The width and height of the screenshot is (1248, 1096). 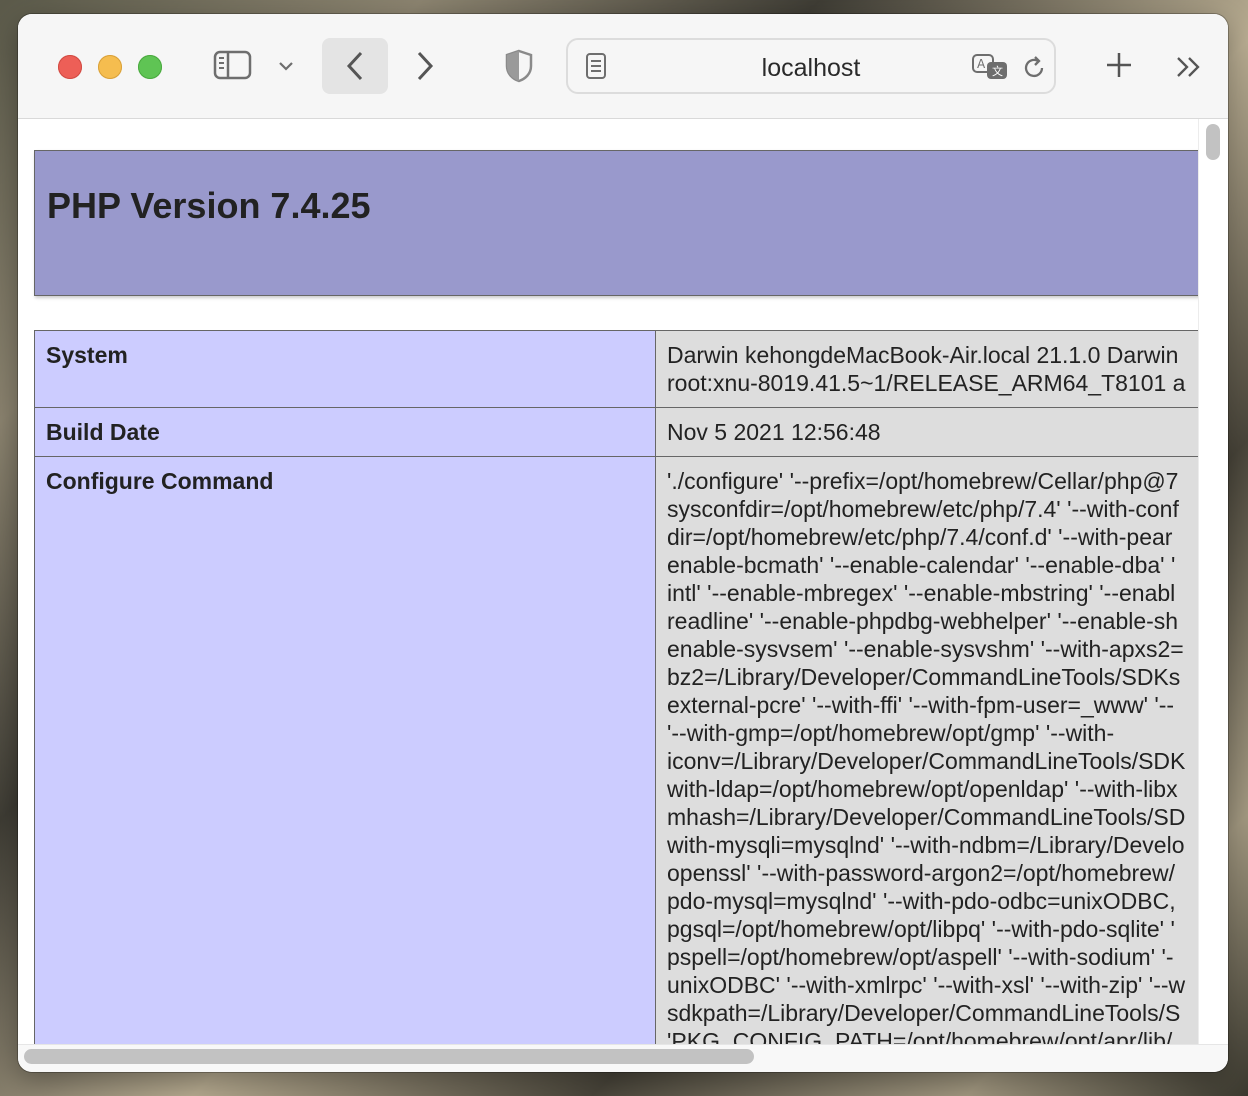 What do you see at coordinates (389, 1056) in the screenshot?
I see `horizontal-scrollbar-thumb` at bounding box center [389, 1056].